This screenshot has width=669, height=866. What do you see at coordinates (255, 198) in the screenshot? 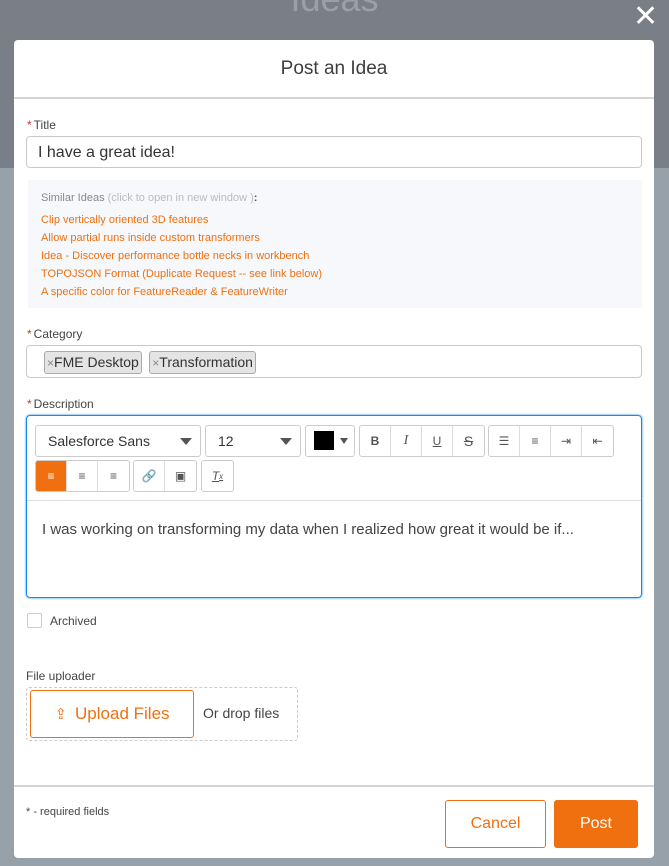
I see `similar-colon: :` at bounding box center [255, 198].